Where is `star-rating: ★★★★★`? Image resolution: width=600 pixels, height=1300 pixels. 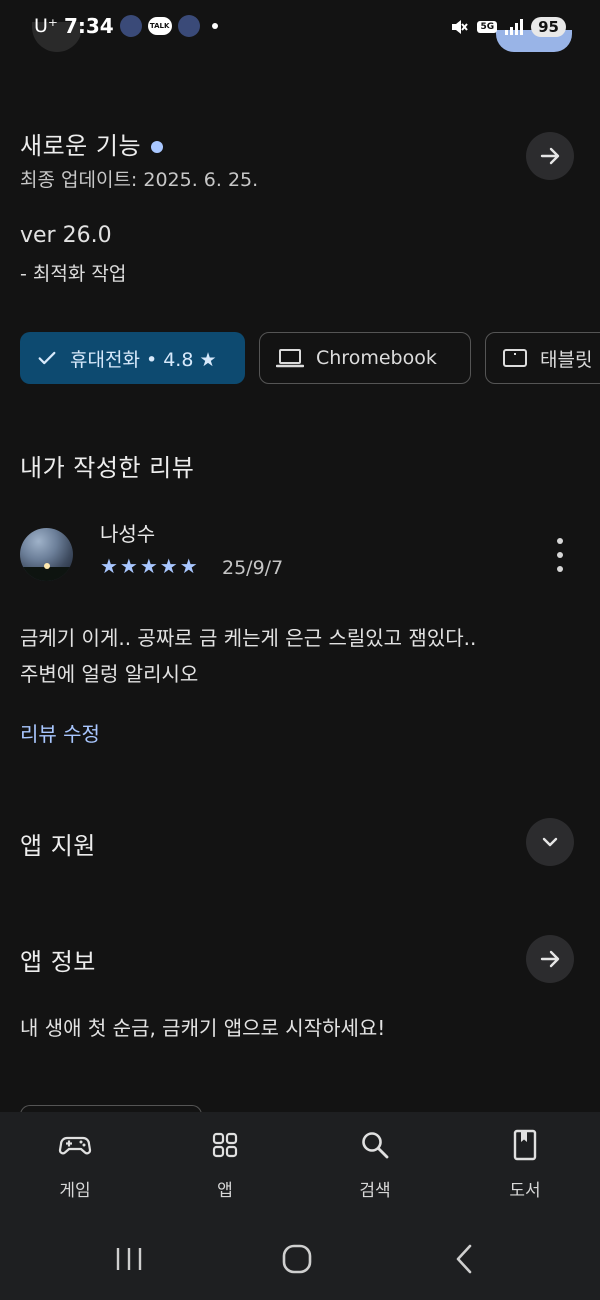
star-rating: ★★★★★ is located at coordinates (150, 566).